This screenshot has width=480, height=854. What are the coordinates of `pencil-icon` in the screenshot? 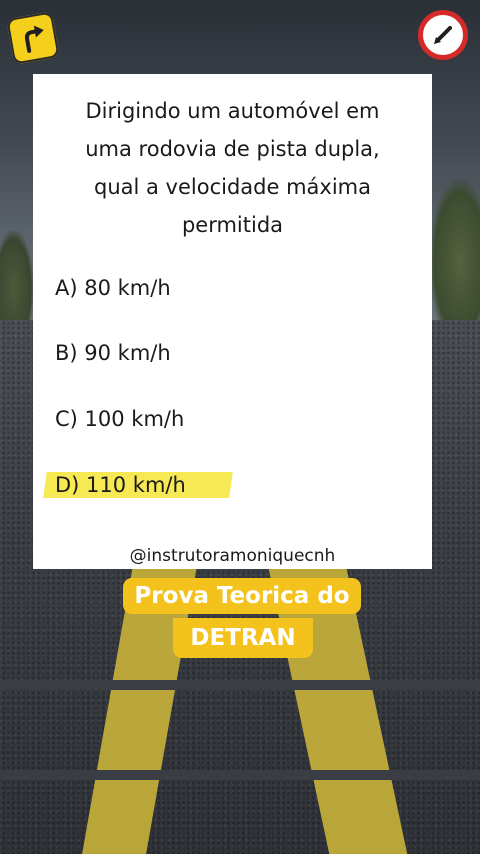 It's located at (443, 35).